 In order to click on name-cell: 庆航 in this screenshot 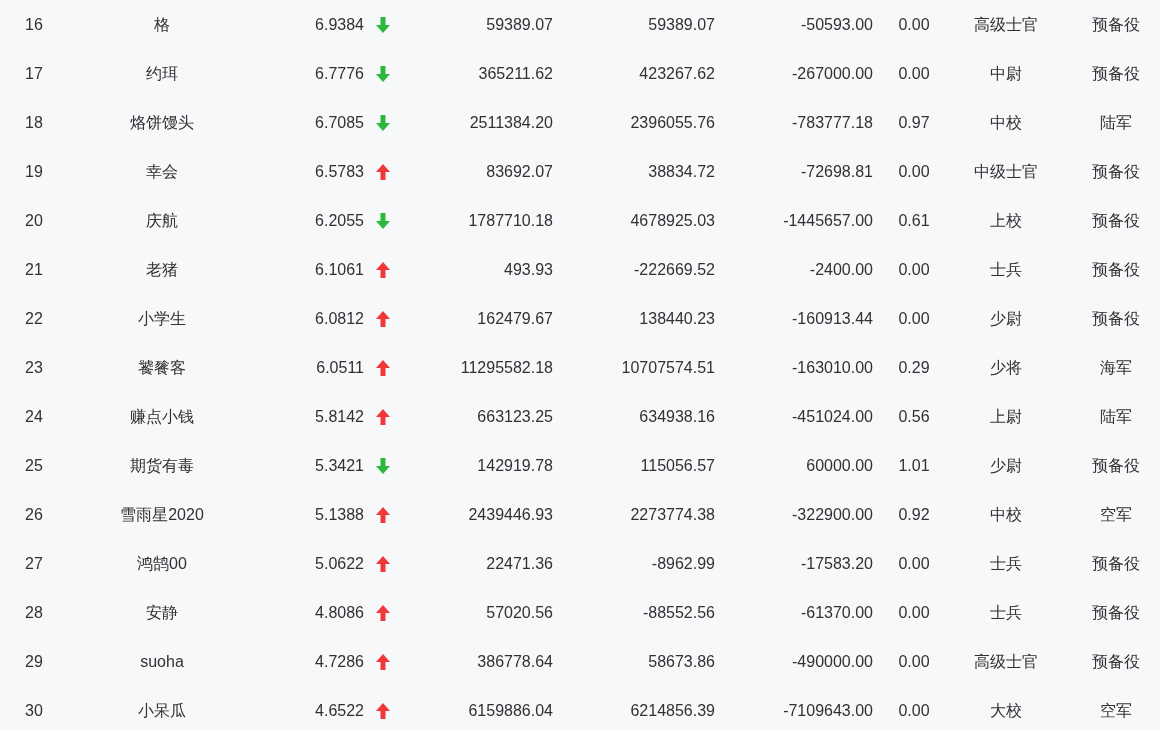, I will do `click(162, 220)`.